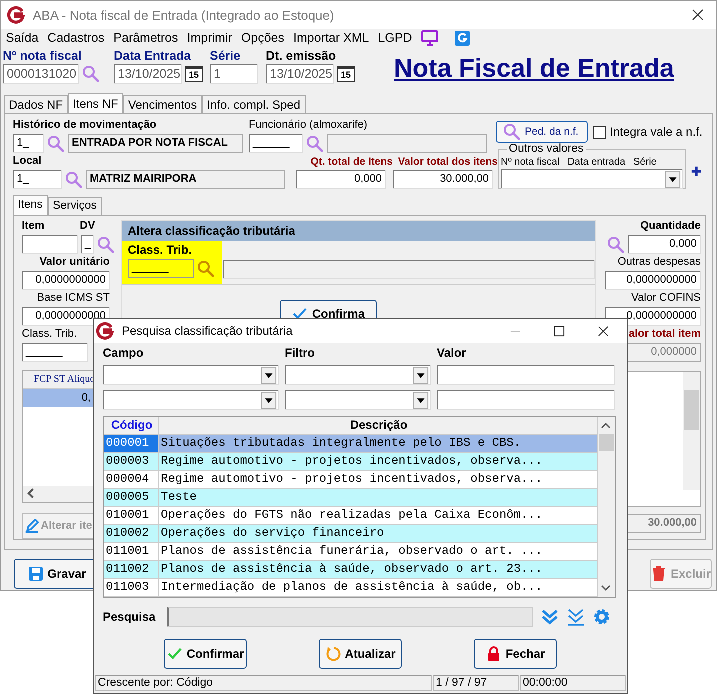 This screenshot has height=696, width=717. What do you see at coordinates (184, 15) in the screenshot?
I see `window-title: ABA - Nota fiscal de Entrada (Integrado ao Estoque)` at bounding box center [184, 15].